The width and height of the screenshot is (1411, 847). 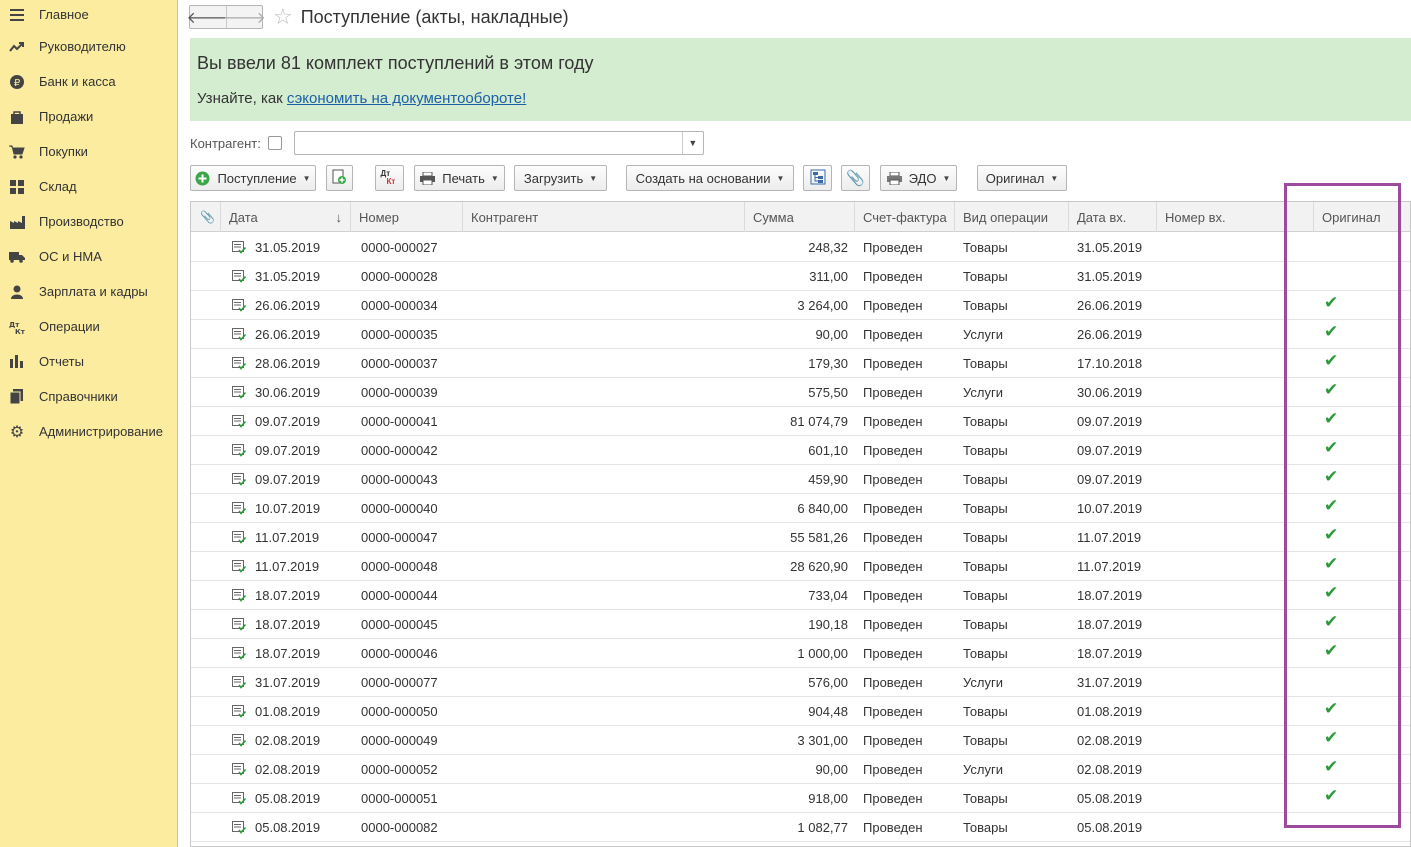 What do you see at coordinates (560, 178) in the screenshot?
I see `load-button: Загрузить ▼` at bounding box center [560, 178].